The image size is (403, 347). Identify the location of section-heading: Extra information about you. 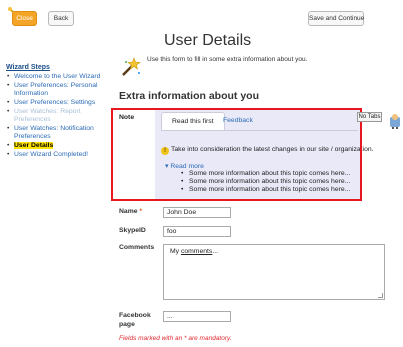
(189, 96).